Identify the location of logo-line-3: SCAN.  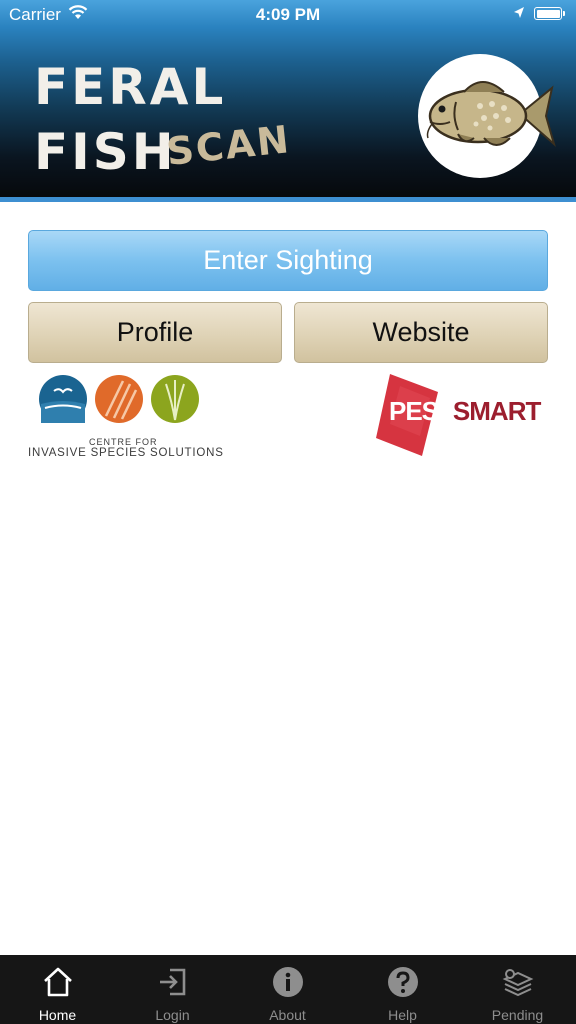
(228, 145).